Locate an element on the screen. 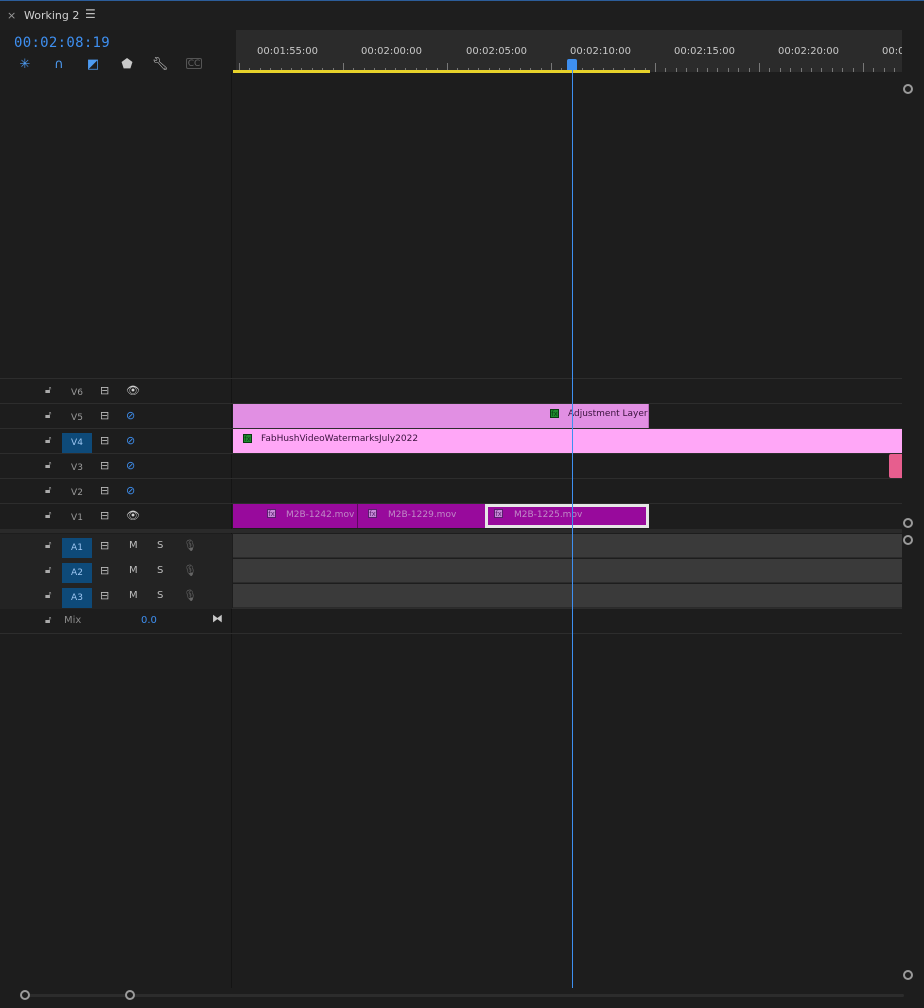 The height and width of the screenshot is (1008, 924). video-clip-m2b-1242: fx M2B-1242.mov is located at coordinates (295, 516).